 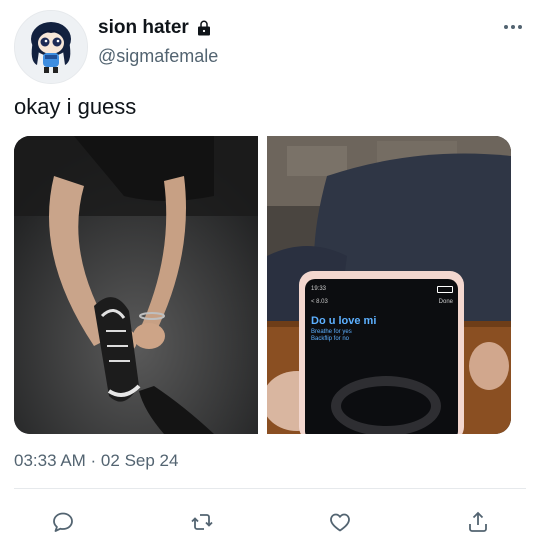 What do you see at coordinates (331, 332) in the screenshot?
I see `phone-note-line-1: Breathe for yes` at bounding box center [331, 332].